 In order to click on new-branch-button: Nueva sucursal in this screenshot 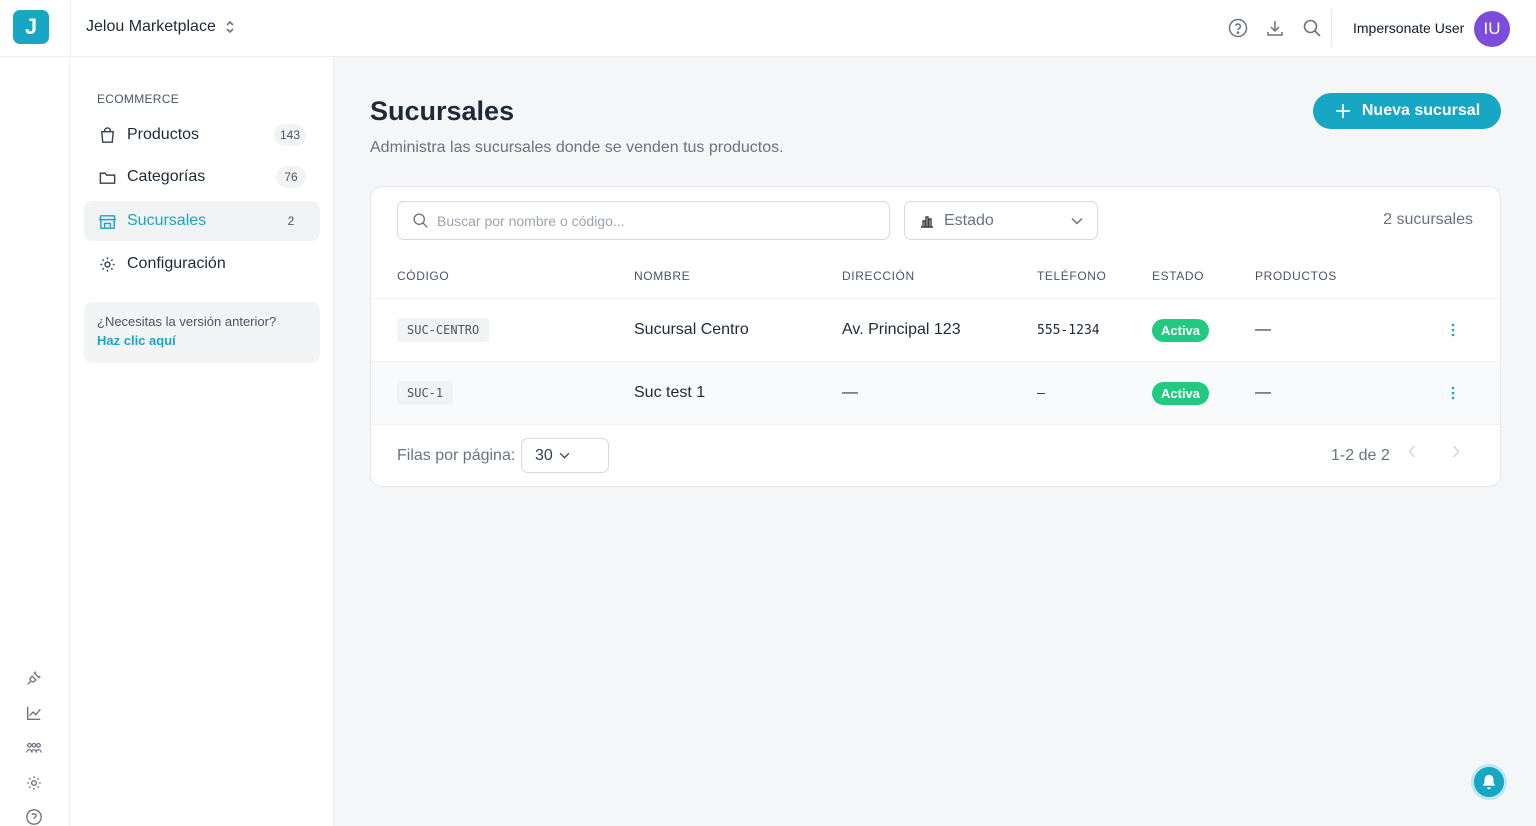, I will do `click(1407, 111)`.